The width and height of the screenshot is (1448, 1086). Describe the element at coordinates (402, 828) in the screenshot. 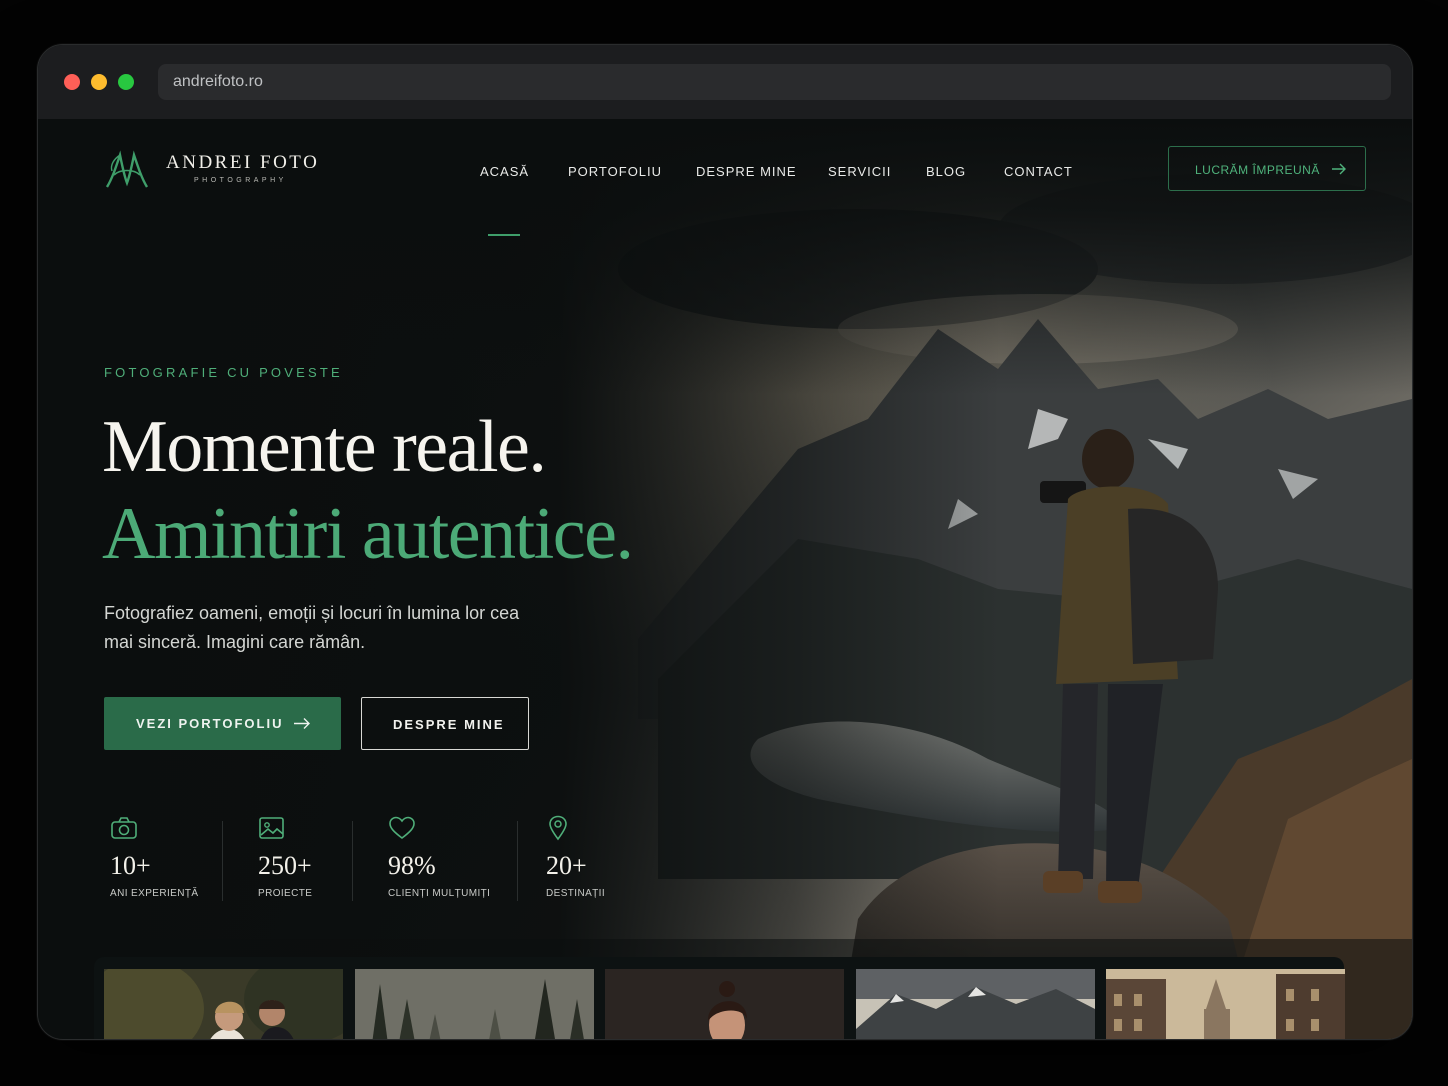

I see `heart-icon` at that location.